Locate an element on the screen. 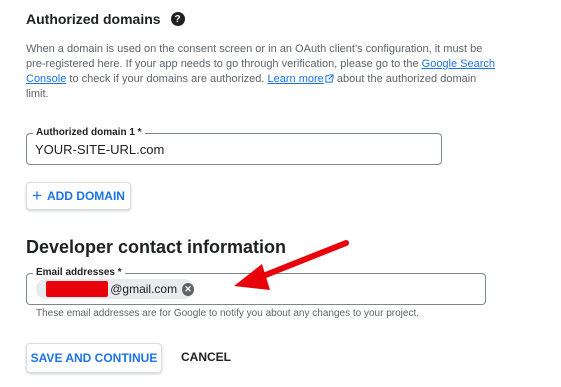 This screenshot has width=561, height=387. description-part2: to check if your domains are authorized. is located at coordinates (167, 79).